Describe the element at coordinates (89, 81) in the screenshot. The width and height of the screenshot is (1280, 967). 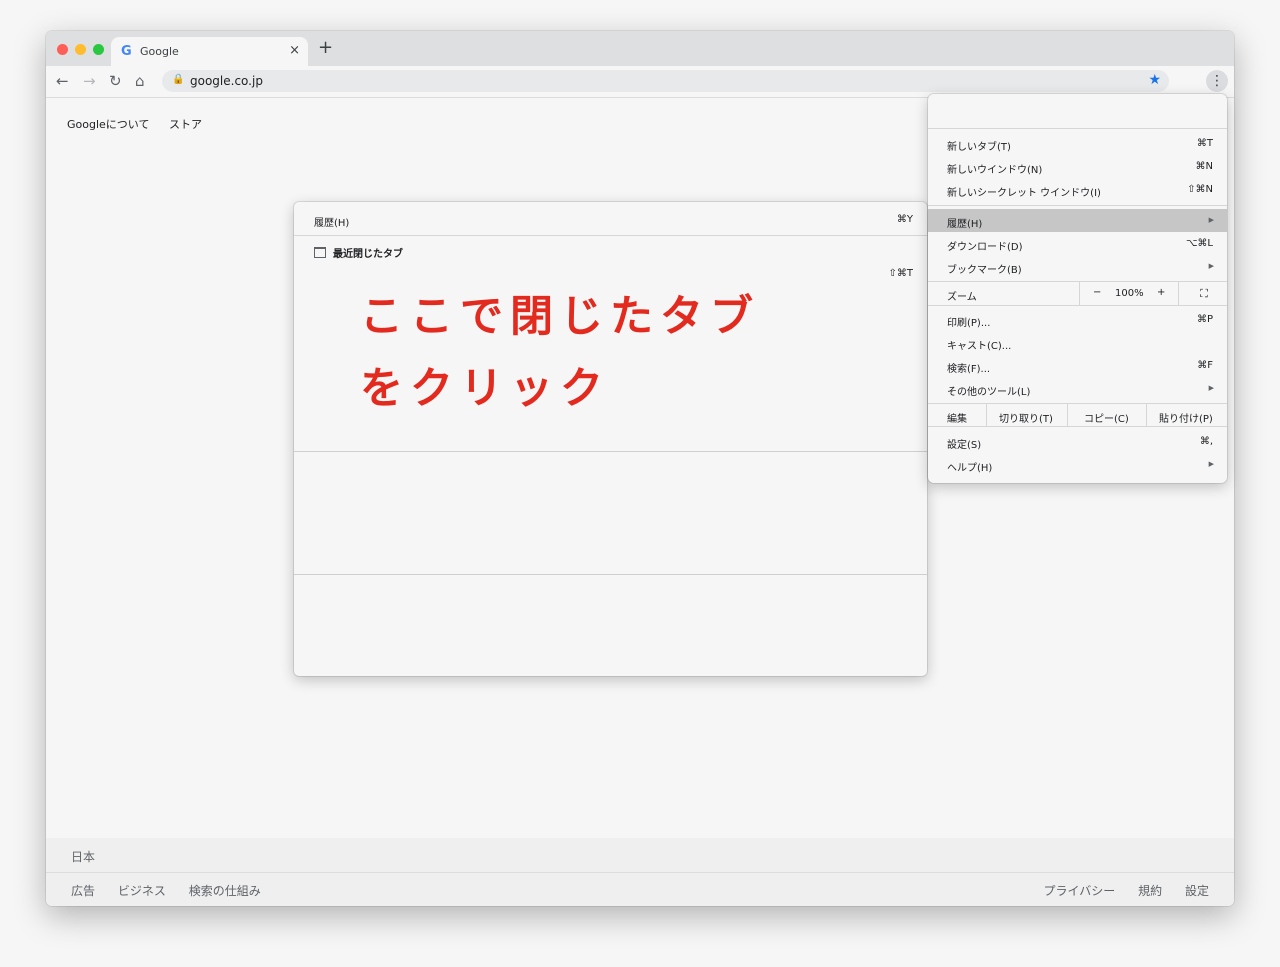
I see `forward-arrow-icon: →` at that location.